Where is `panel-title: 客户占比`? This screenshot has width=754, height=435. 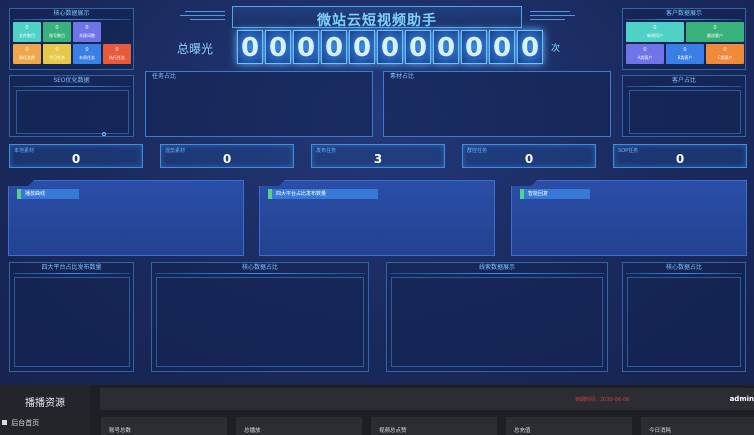 panel-title: 客户占比 is located at coordinates (683, 80).